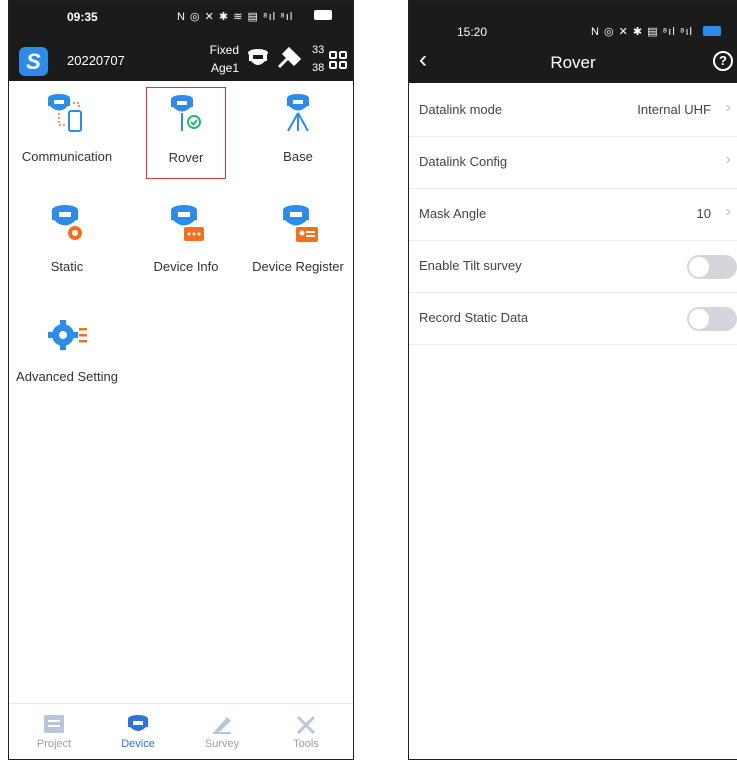  I want to click on help-icon: ?, so click(723, 61).